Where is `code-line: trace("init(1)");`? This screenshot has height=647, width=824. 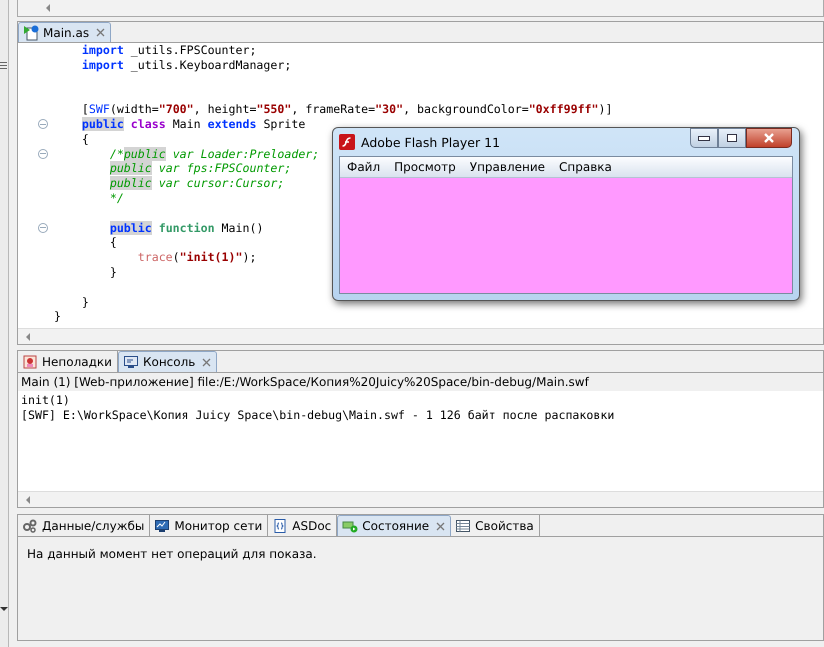 code-line: trace("init(1)"); is located at coordinates (196, 257).